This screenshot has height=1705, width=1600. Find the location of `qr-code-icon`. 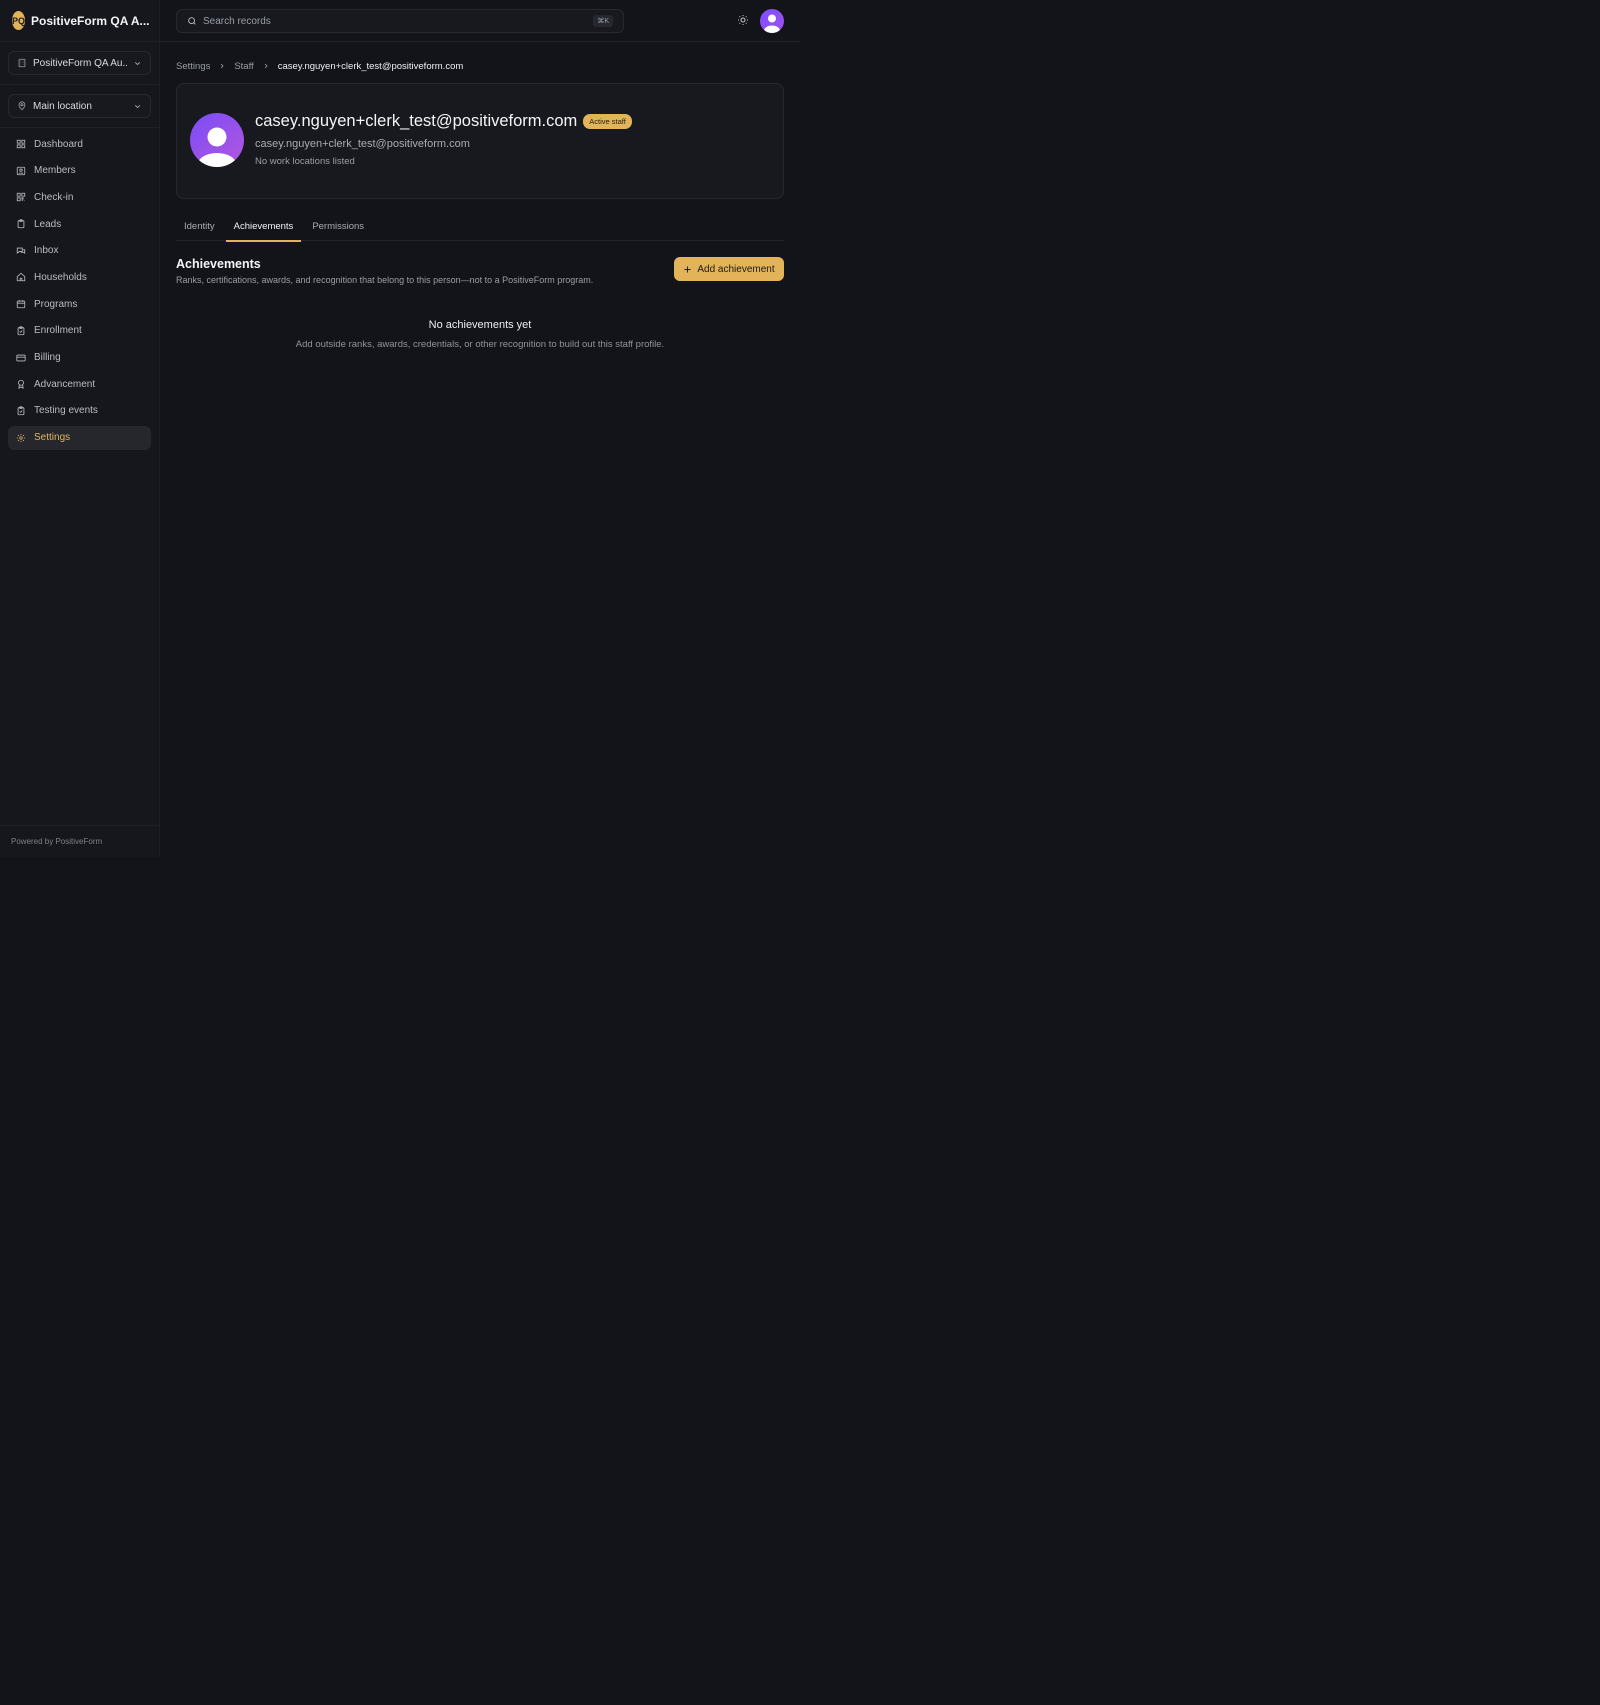

qr-code-icon is located at coordinates (21, 197).